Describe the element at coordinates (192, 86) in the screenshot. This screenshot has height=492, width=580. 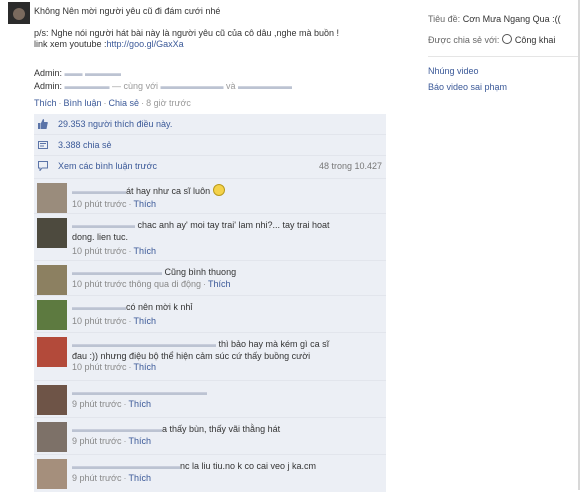
I see `redacted-name-3: ▬▬▬▬▬▬▬` at that location.